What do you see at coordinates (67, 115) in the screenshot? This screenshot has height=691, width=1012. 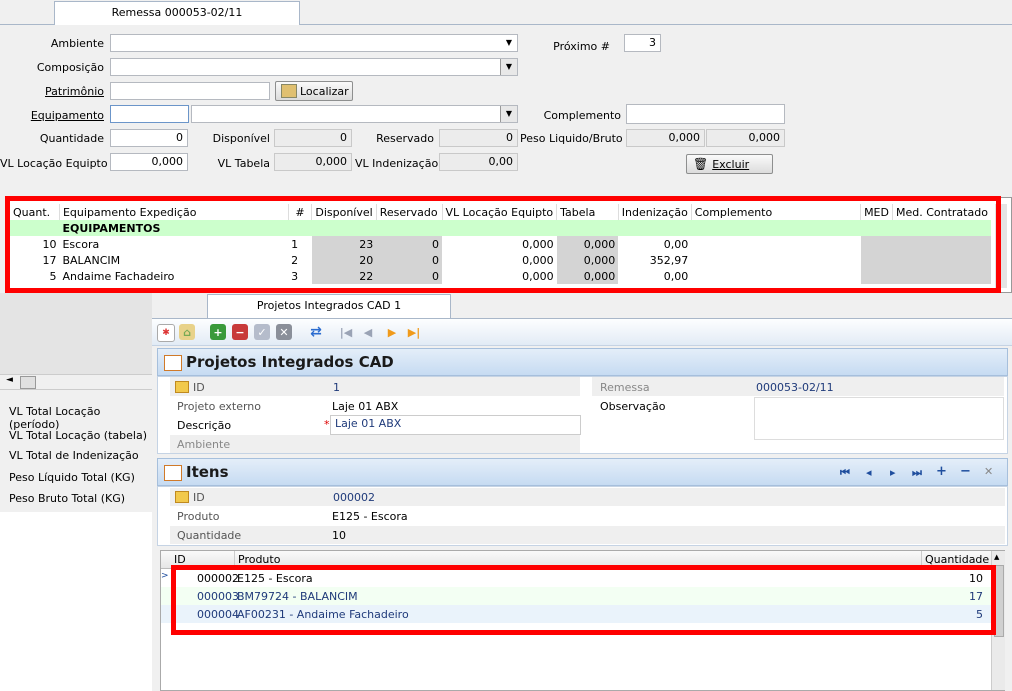 I see `equipamento-label: Equipamento` at bounding box center [67, 115].